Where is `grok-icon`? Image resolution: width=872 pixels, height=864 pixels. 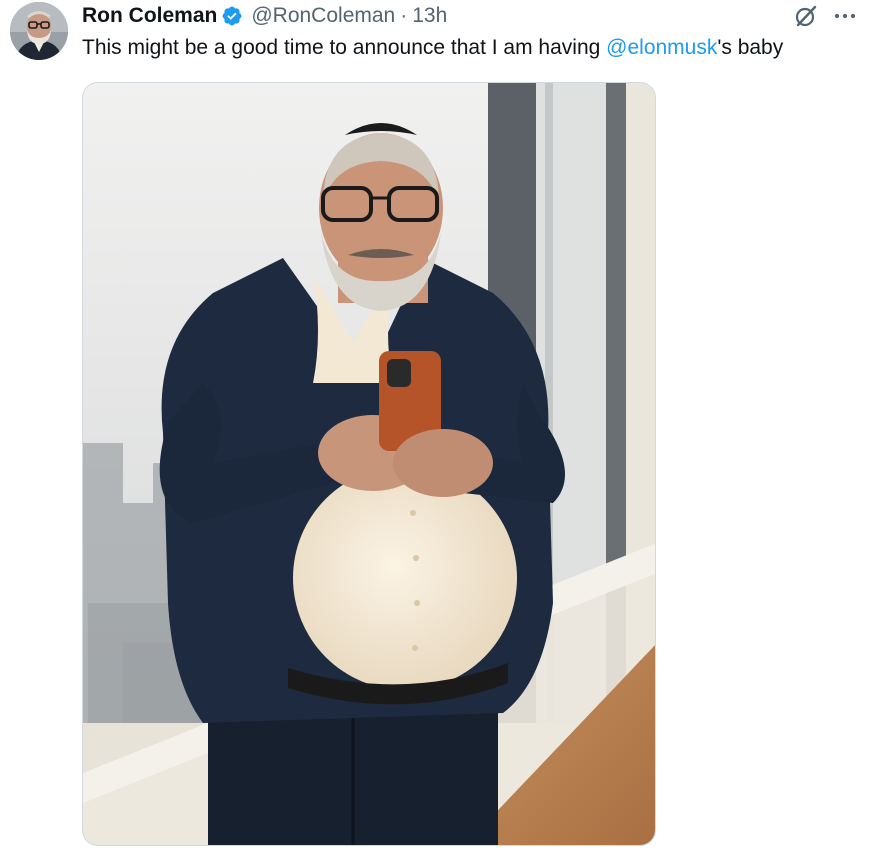
grok-icon is located at coordinates (806, 16).